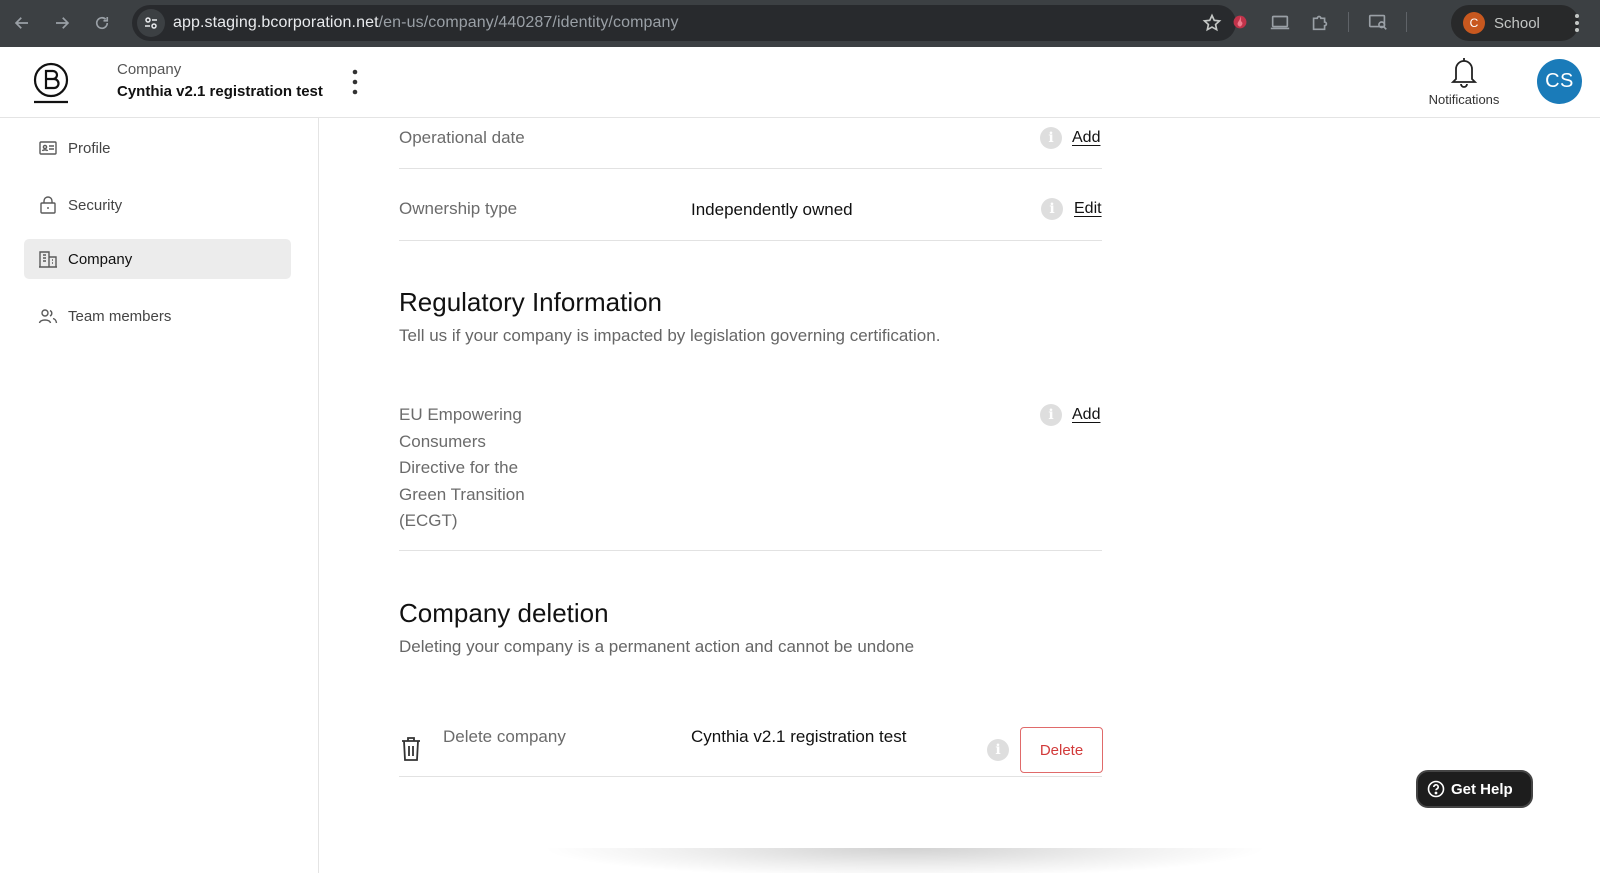 Image resolution: width=1600 pixels, height=873 pixels. Describe the element at coordinates (1559, 81) in the screenshot. I see `user-avatar: CS` at that location.